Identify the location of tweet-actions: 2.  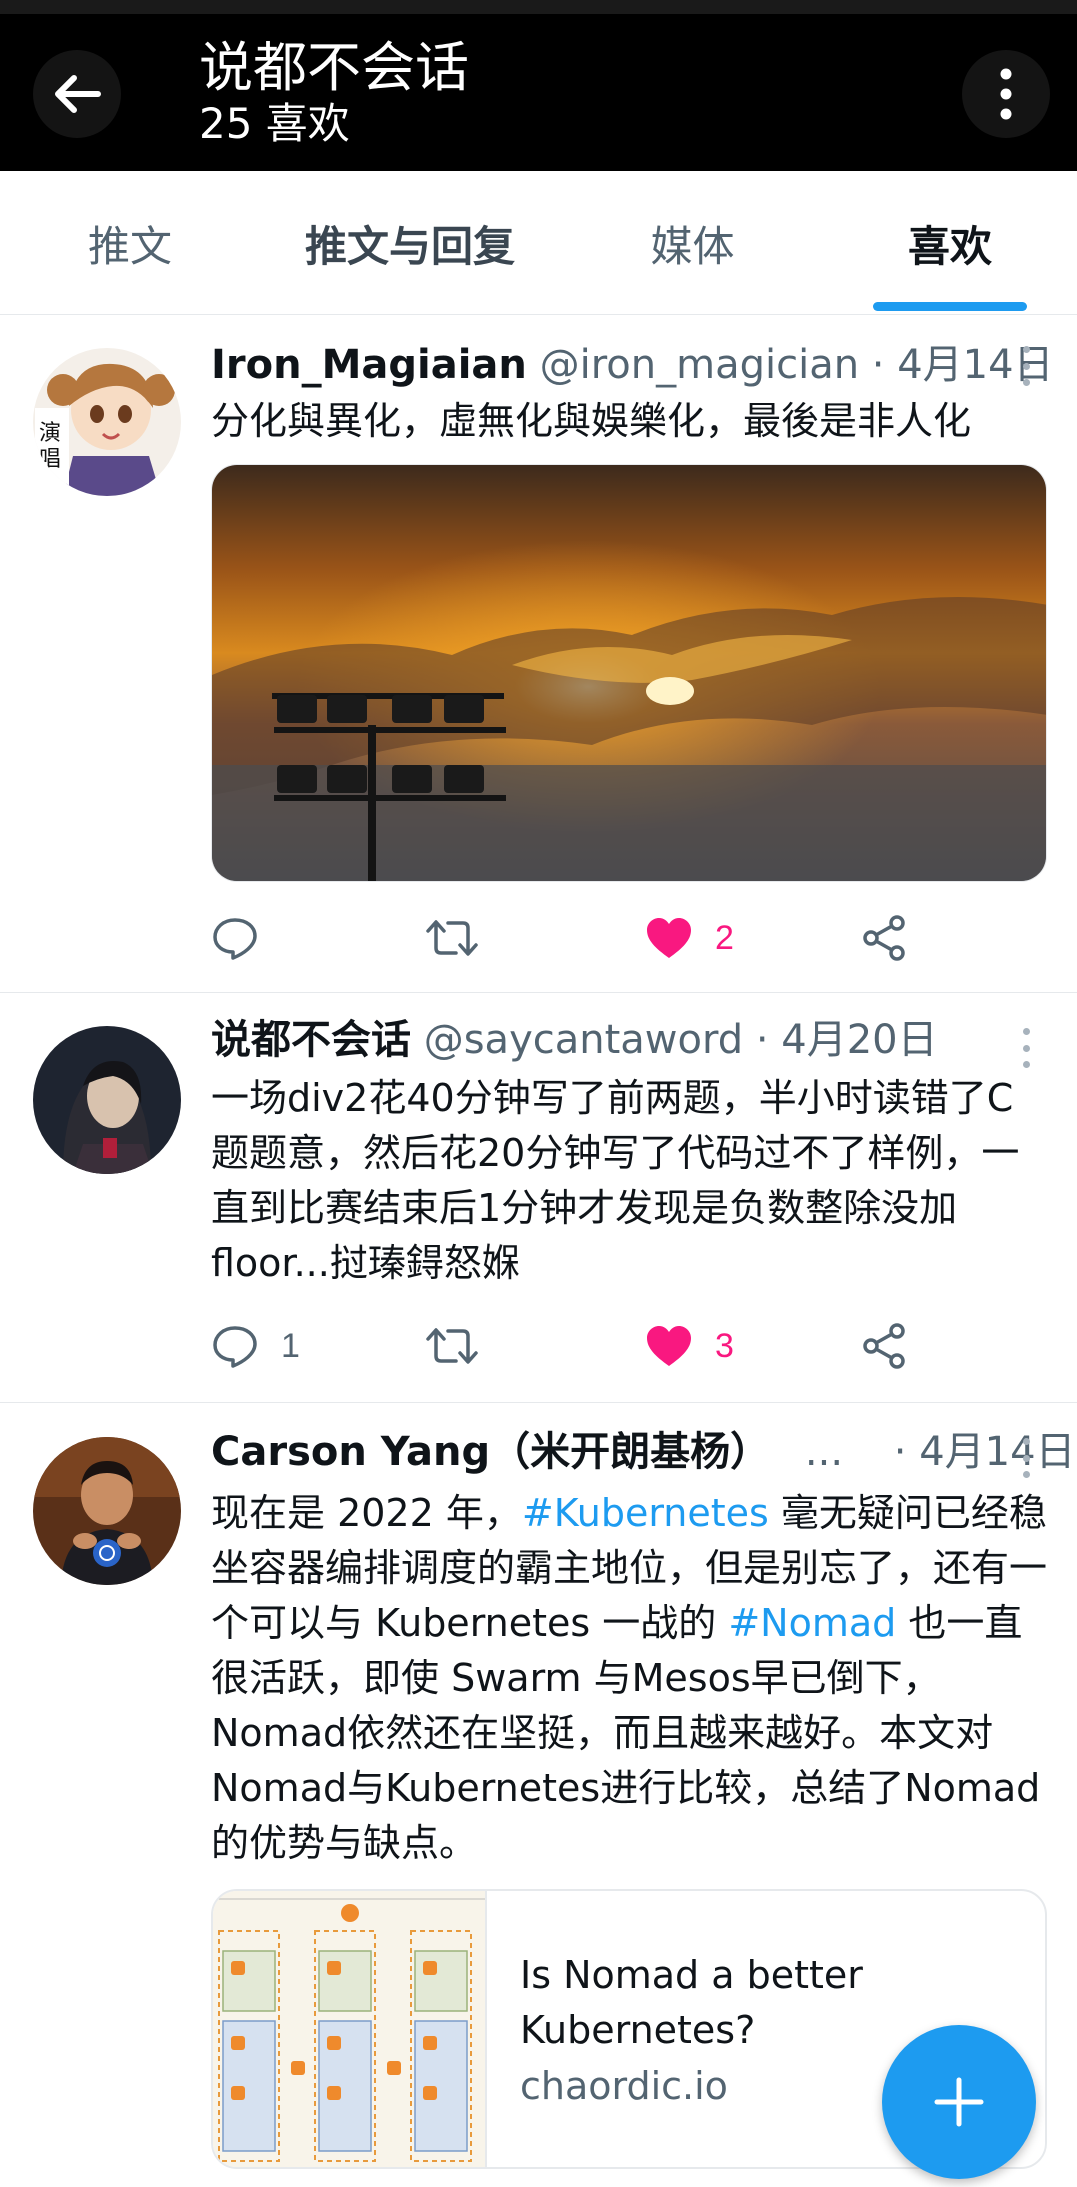
(581, 938).